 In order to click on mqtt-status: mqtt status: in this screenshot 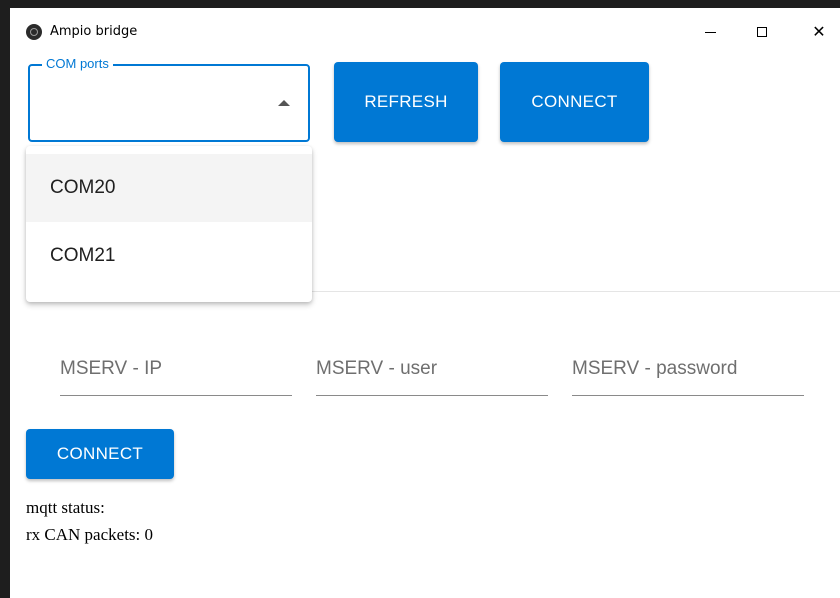, I will do `click(65, 508)`.